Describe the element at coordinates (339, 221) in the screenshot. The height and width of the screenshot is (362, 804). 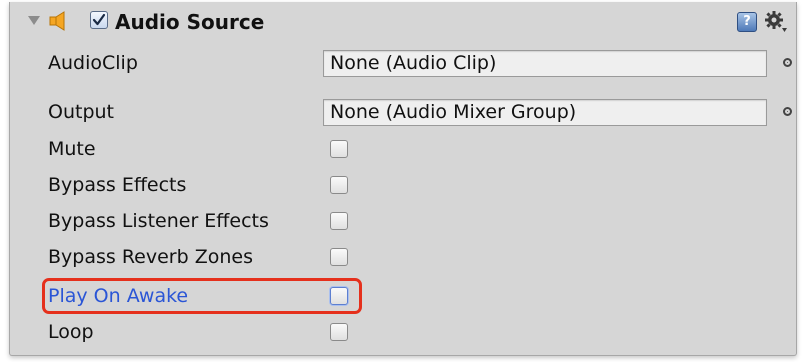
I see `bypass-listener-effects-checkbox` at that location.